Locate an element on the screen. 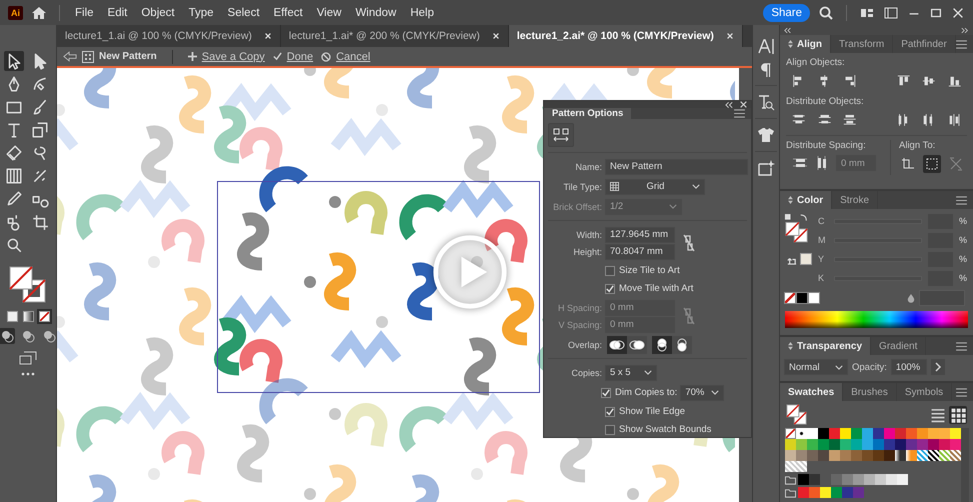 This screenshot has width=973, height=502. field-label: Copies: is located at coordinates (586, 373).